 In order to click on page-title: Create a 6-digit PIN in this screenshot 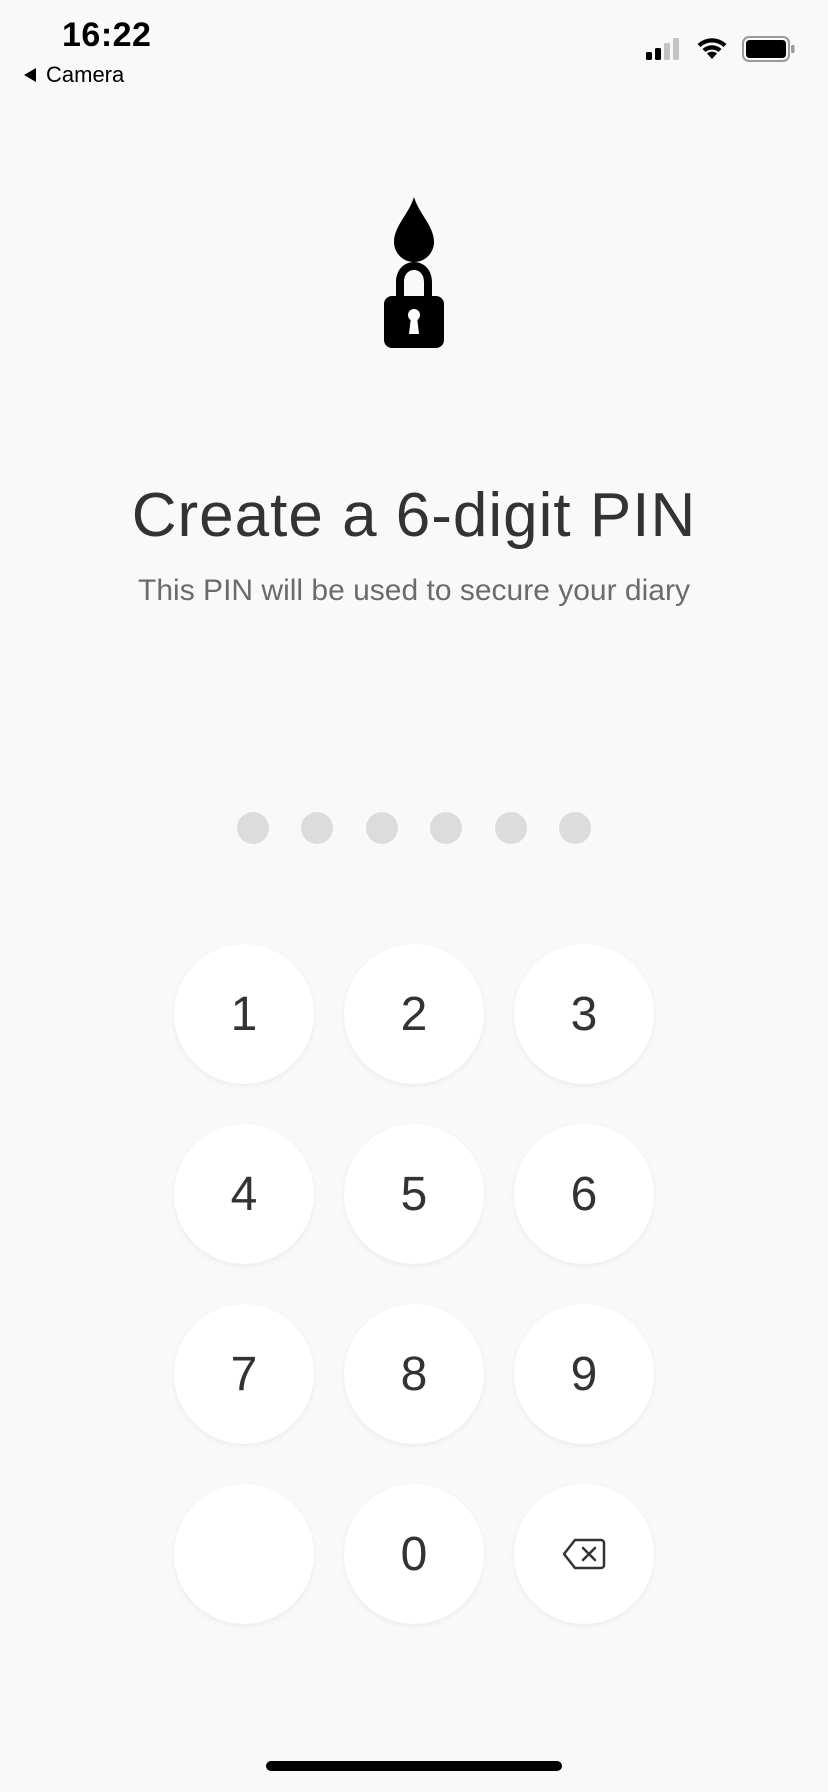, I will do `click(414, 515)`.